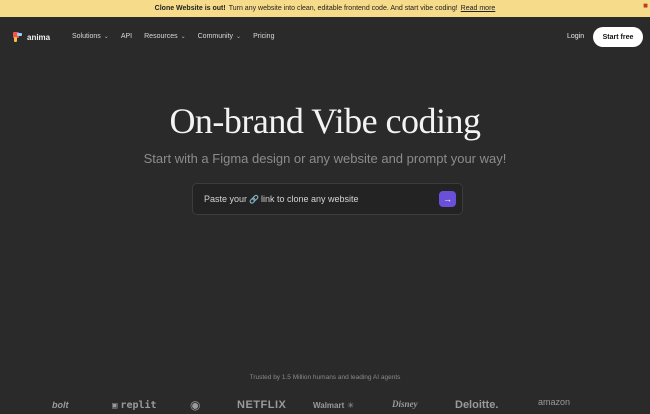 The height and width of the screenshot is (414, 650). Describe the element at coordinates (138, 405) in the screenshot. I see `replit-logo-text: replit` at that location.